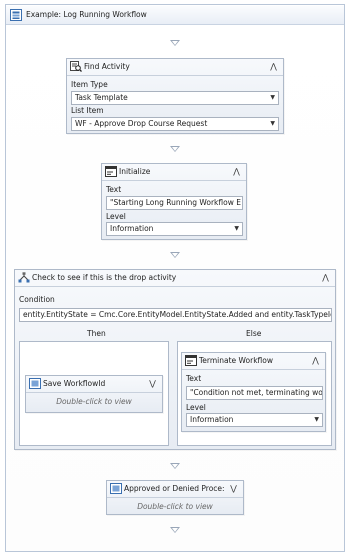  What do you see at coordinates (254, 420) in the screenshot?
I see `terminate-level-select: Information ▼` at bounding box center [254, 420].